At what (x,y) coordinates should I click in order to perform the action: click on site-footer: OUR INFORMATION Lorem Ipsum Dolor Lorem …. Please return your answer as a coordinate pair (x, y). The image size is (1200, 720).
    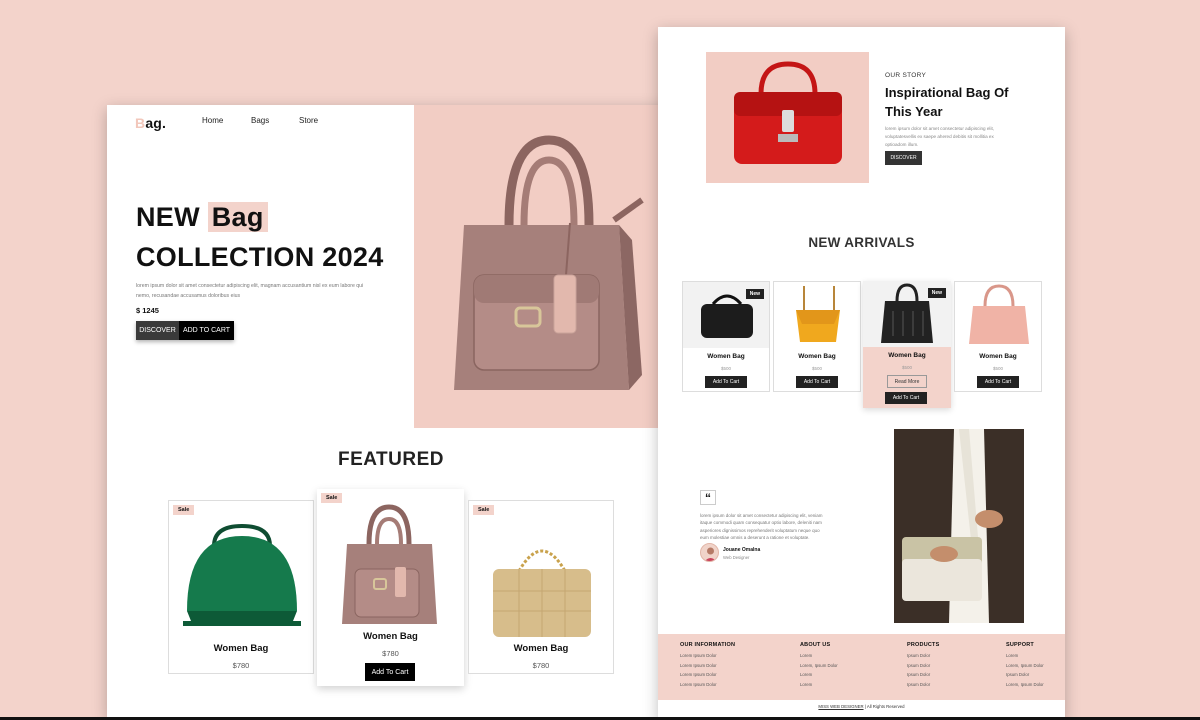
    Looking at the image, I should click on (861, 667).